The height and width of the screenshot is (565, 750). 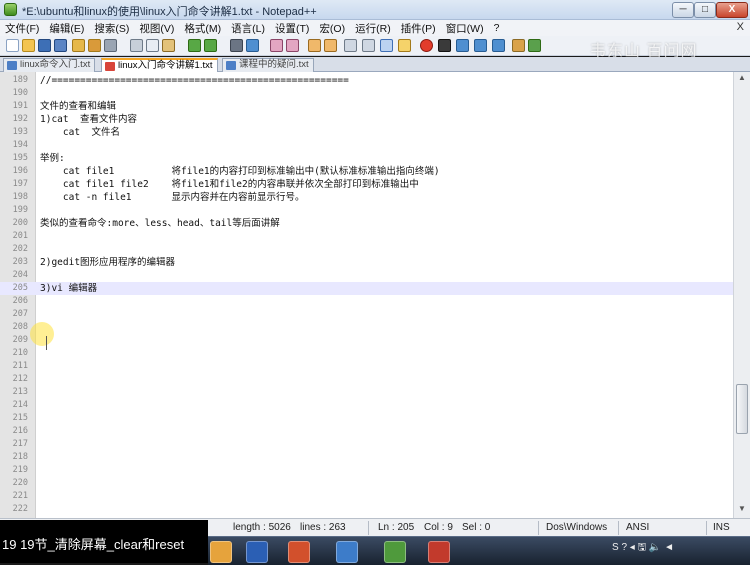 I want to click on scroll-up-arrow-icon: ▲, so click(x=742, y=79).